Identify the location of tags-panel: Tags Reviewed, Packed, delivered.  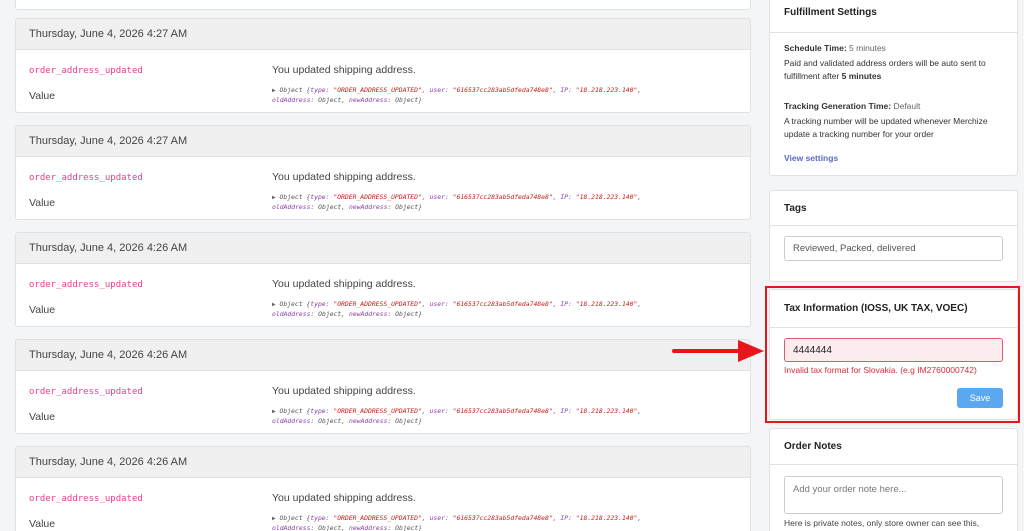
(893, 236).